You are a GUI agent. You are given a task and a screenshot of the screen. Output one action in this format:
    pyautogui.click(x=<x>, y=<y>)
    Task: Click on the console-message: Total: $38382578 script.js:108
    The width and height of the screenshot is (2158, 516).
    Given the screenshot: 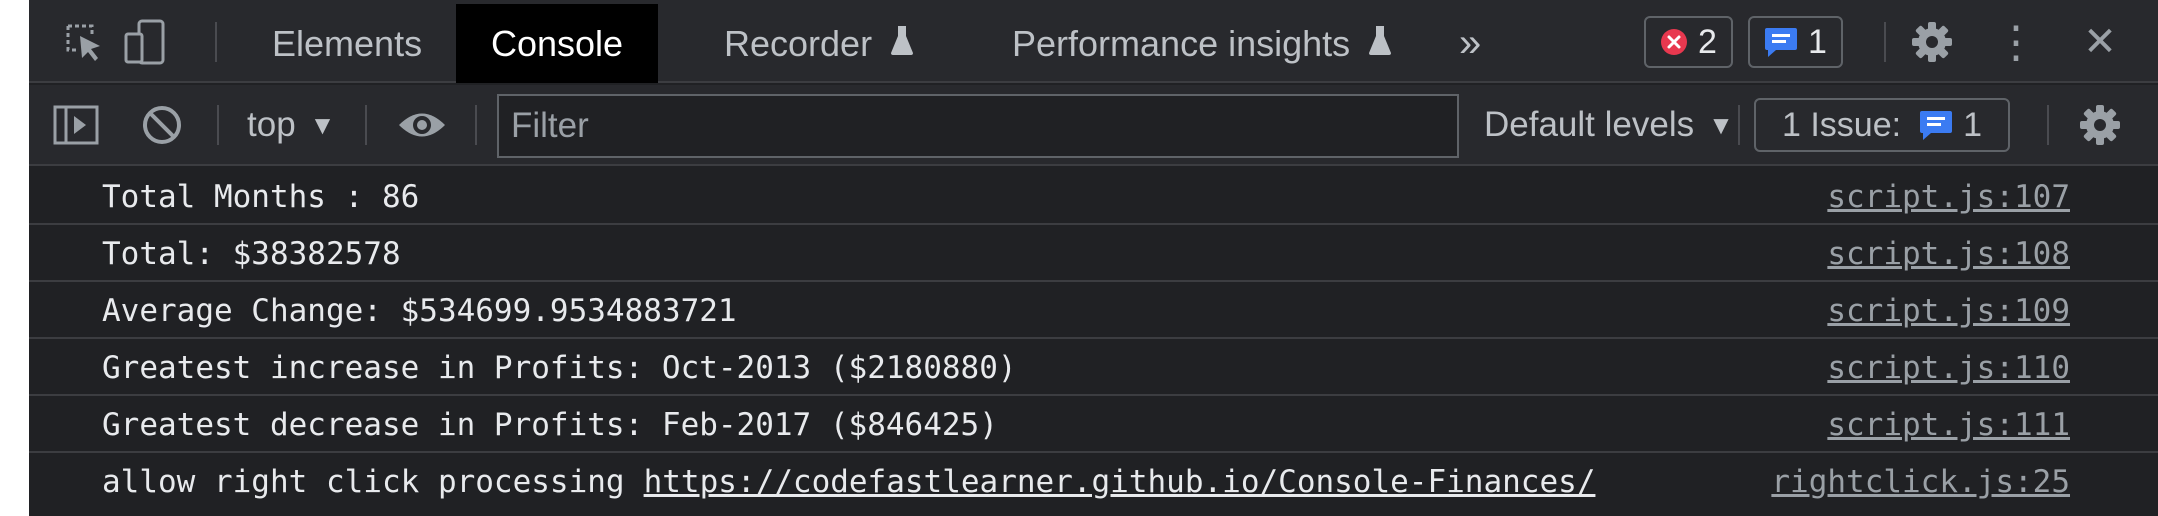 What is the action you would take?
    pyautogui.click(x=1093, y=253)
    